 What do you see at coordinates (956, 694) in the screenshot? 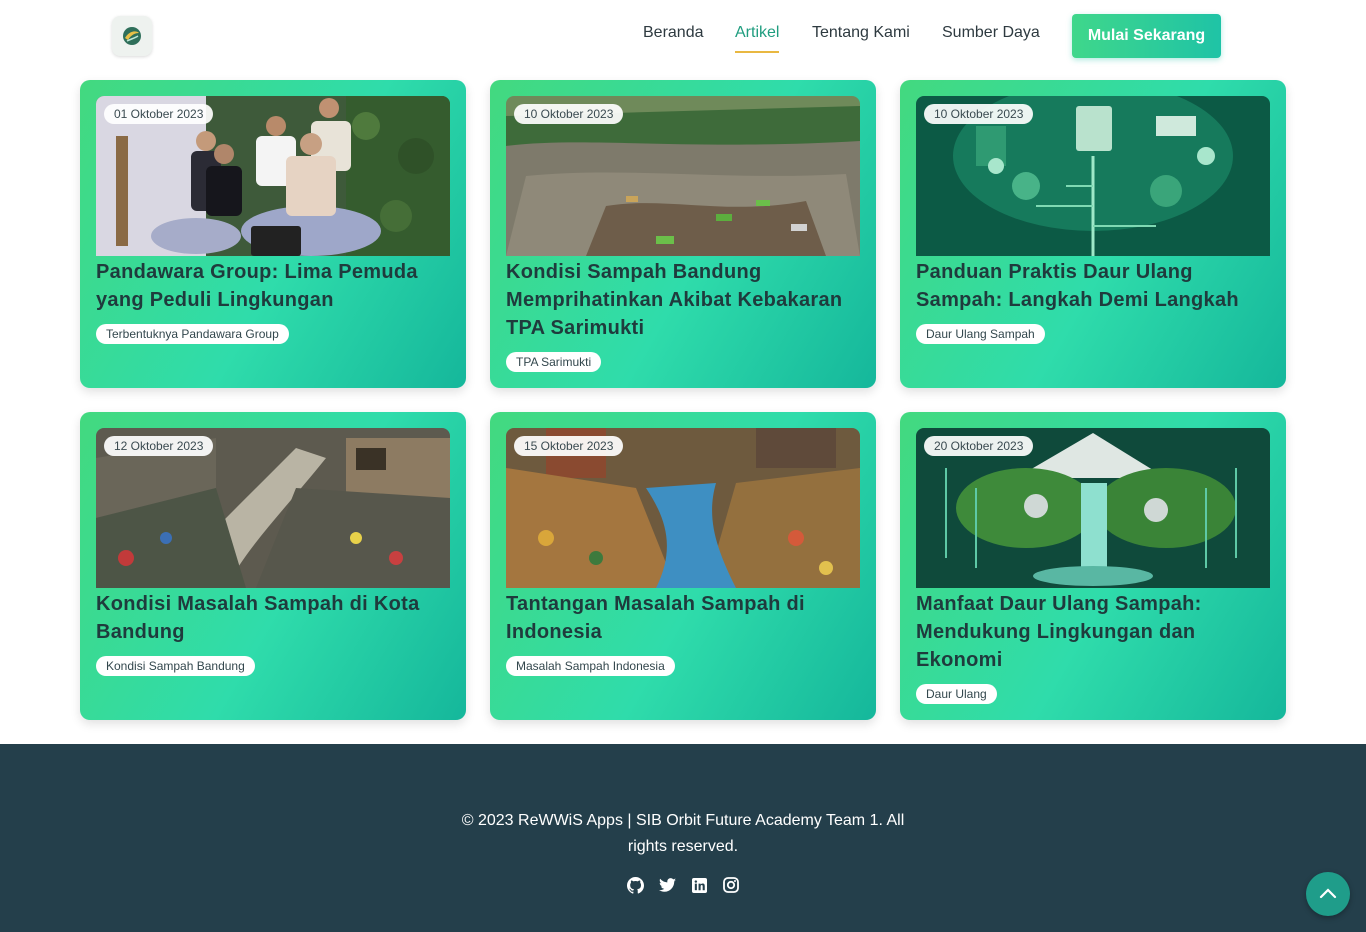
I see `article-tag: Daur Ulang` at bounding box center [956, 694].